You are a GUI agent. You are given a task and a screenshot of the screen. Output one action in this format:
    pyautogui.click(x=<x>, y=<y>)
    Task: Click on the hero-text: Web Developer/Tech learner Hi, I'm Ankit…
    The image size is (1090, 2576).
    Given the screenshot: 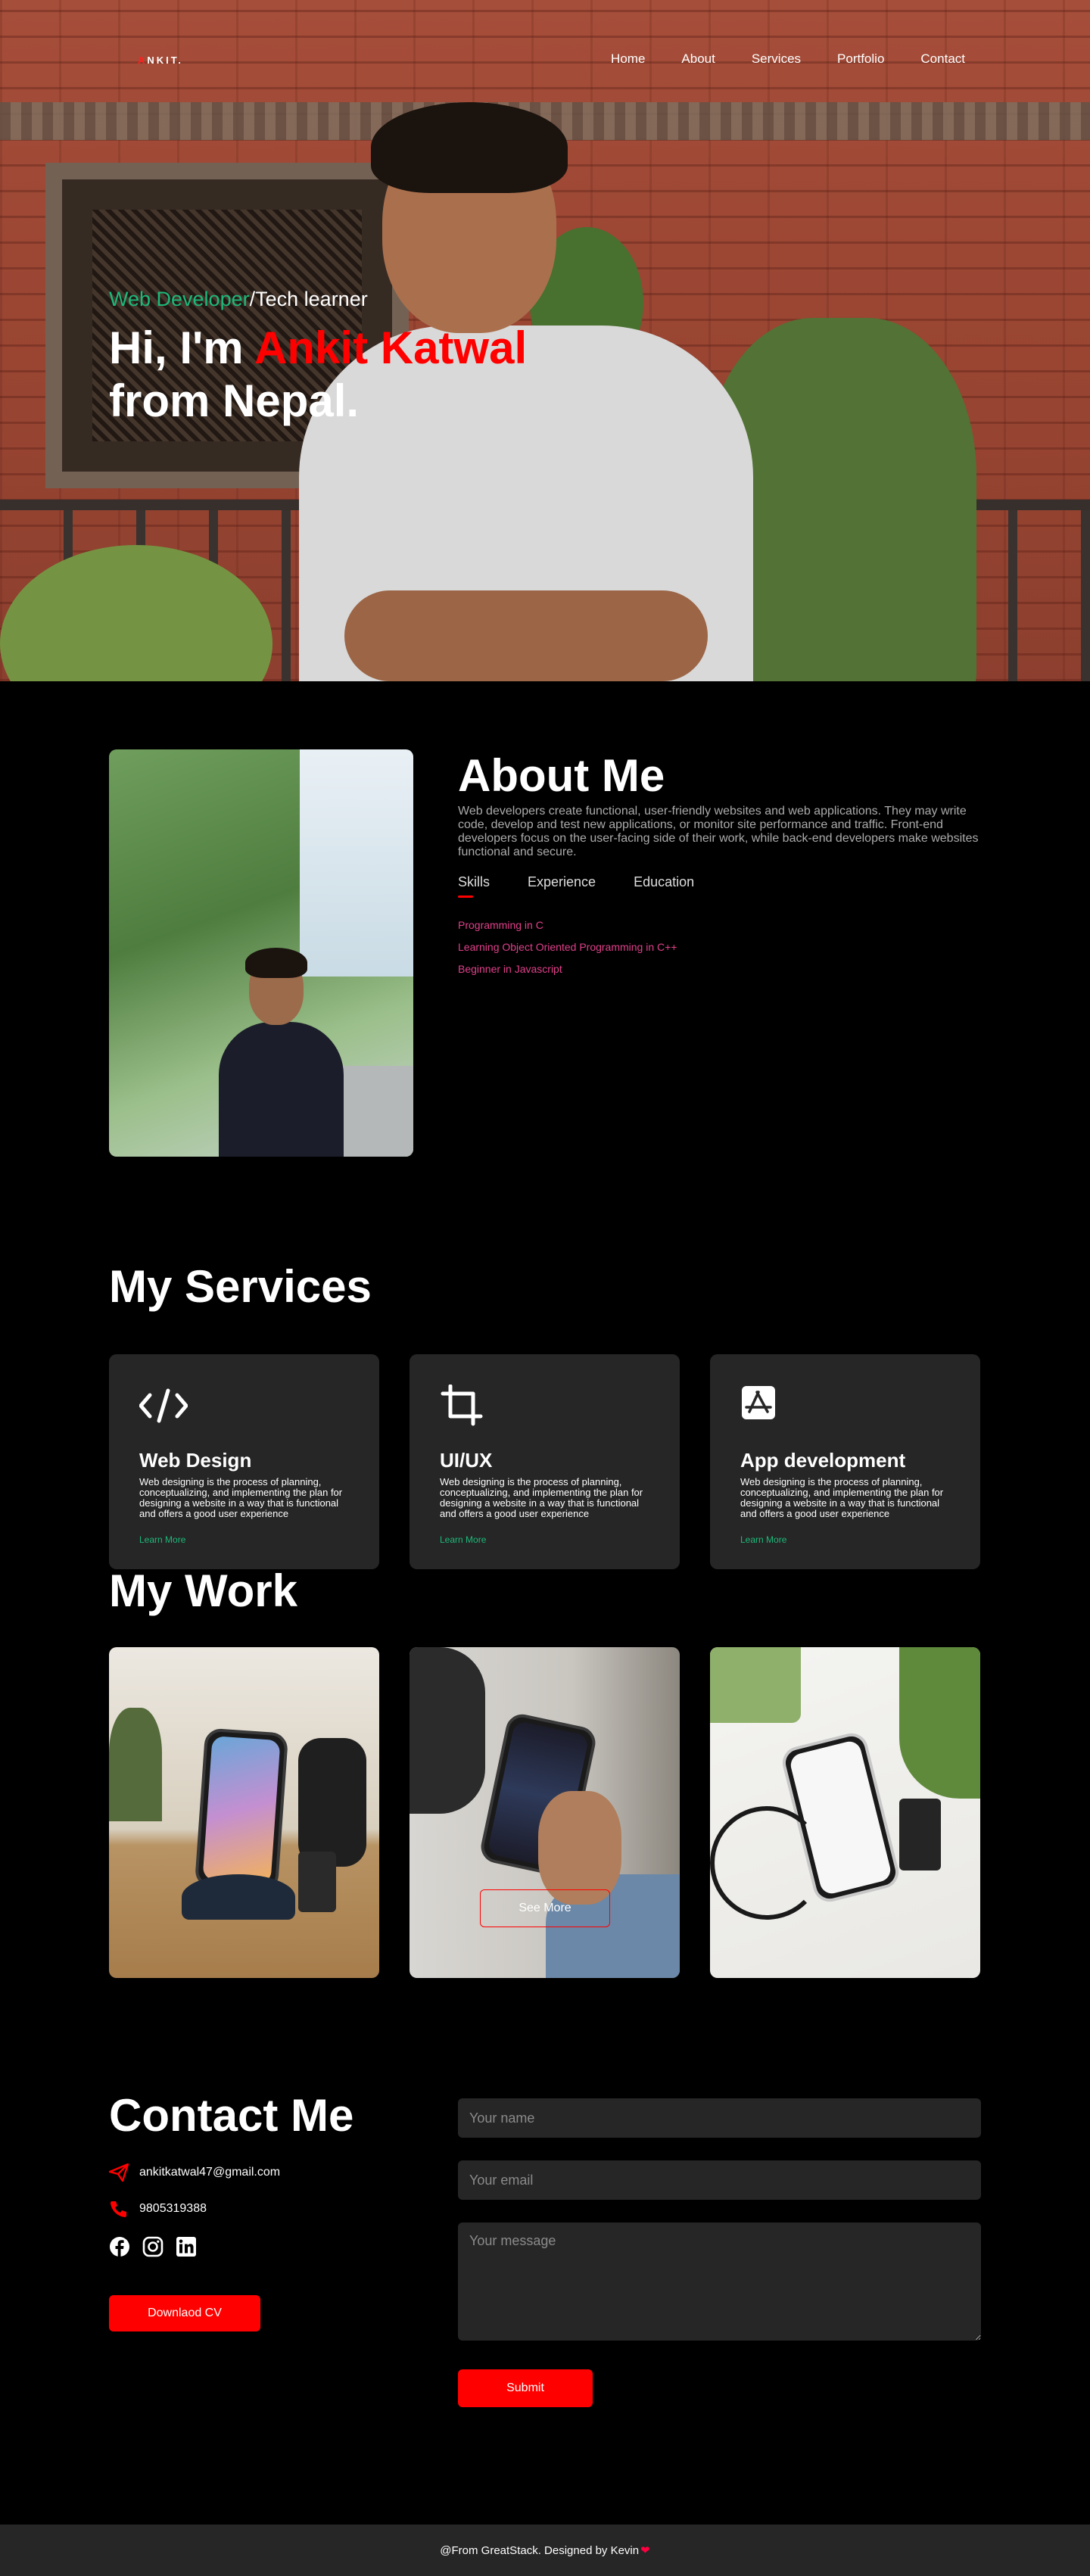 What is the action you would take?
    pyautogui.click(x=318, y=358)
    